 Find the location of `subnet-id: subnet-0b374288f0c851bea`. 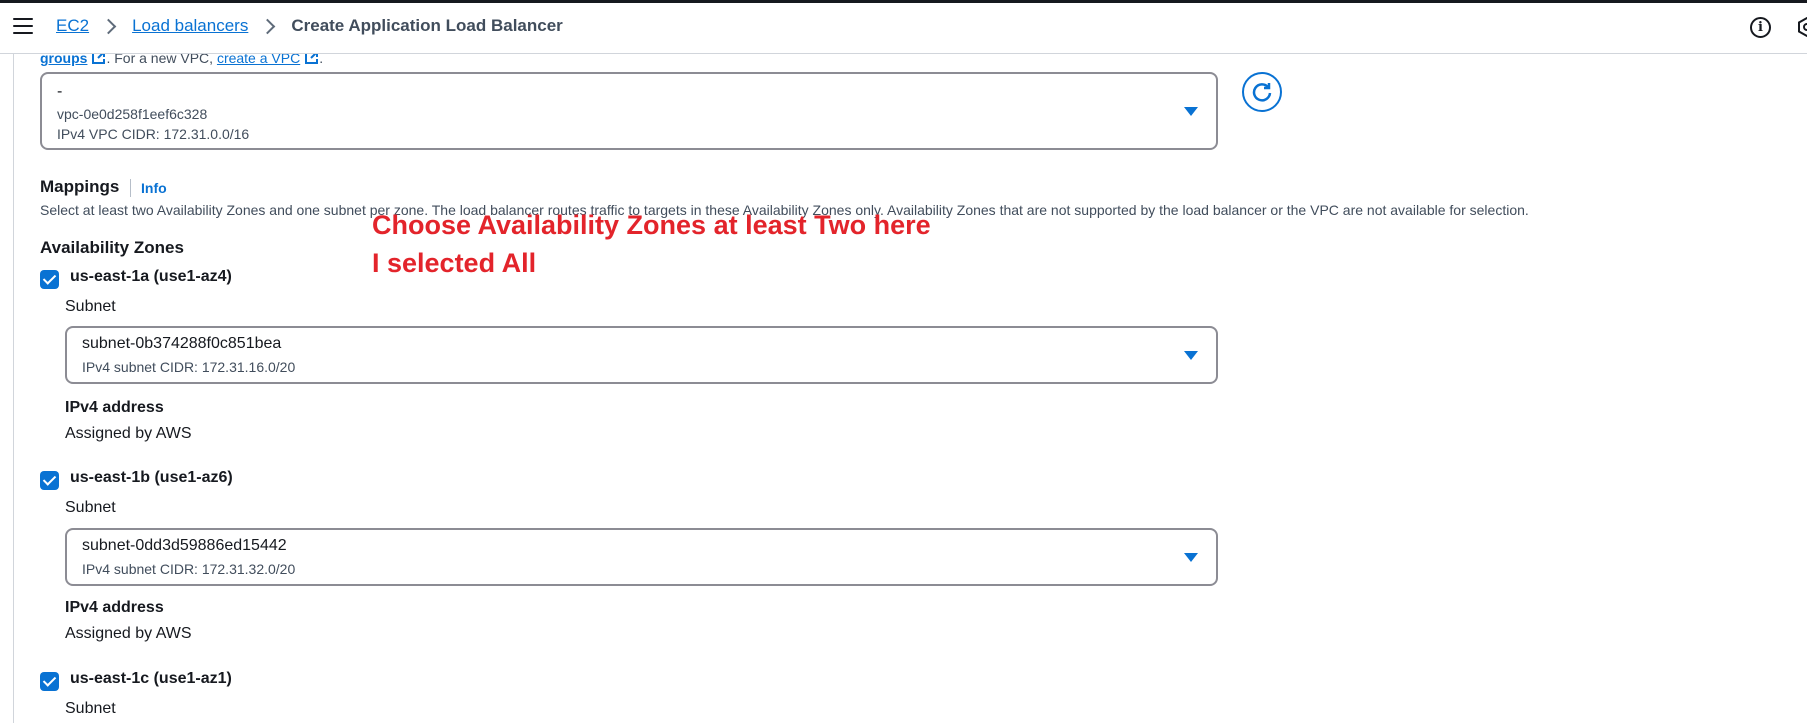

subnet-id: subnet-0b374288f0c851bea is located at coordinates (182, 343).